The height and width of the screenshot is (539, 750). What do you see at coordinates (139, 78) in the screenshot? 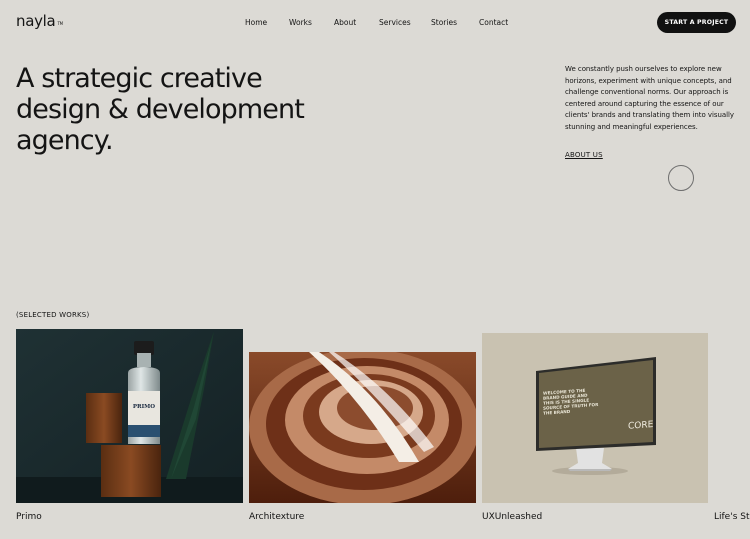
I see `headline-line-1: A strategic creative` at bounding box center [139, 78].